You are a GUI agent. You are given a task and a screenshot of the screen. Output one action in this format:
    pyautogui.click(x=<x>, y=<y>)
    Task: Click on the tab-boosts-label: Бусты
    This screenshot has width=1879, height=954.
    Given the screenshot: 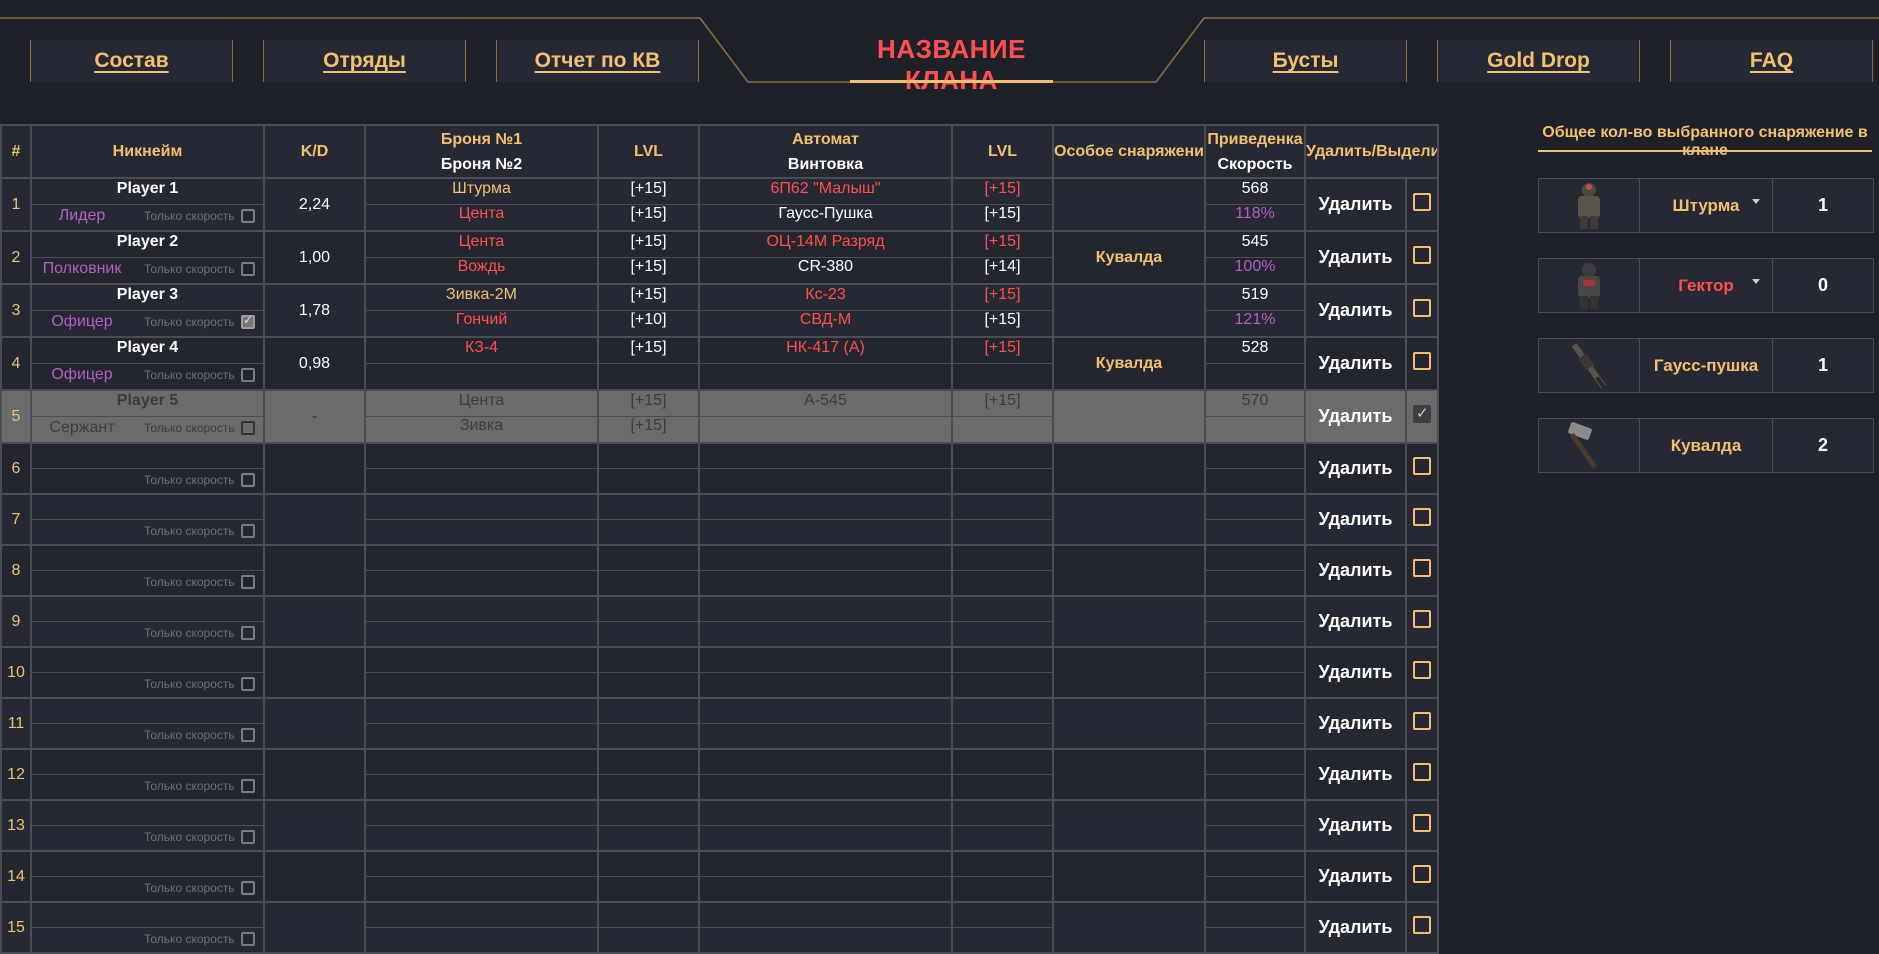 What is the action you would take?
    pyautogui.click(x=1306, y=61)
    